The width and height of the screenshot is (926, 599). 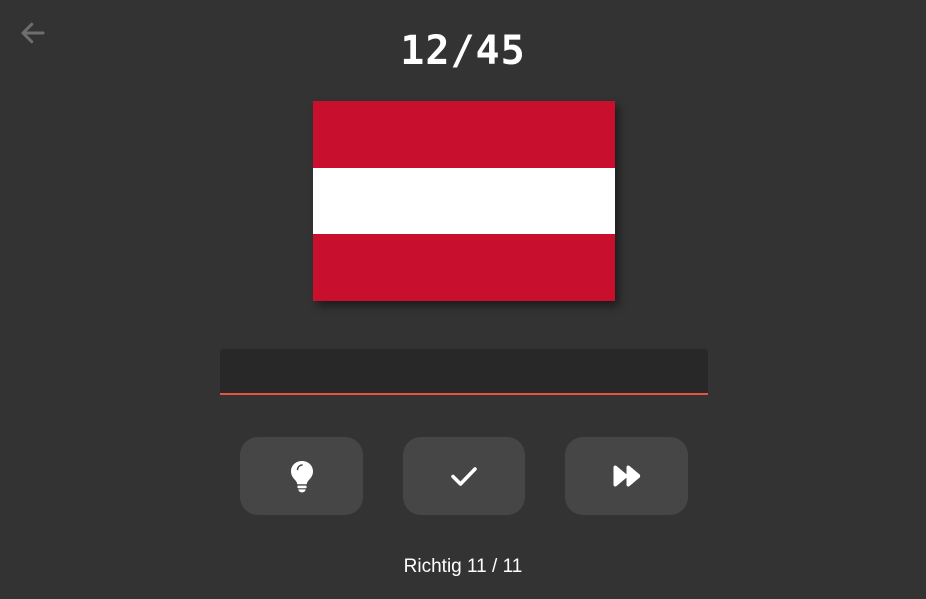 I want to click on check-button, so click(x=464, y=476).